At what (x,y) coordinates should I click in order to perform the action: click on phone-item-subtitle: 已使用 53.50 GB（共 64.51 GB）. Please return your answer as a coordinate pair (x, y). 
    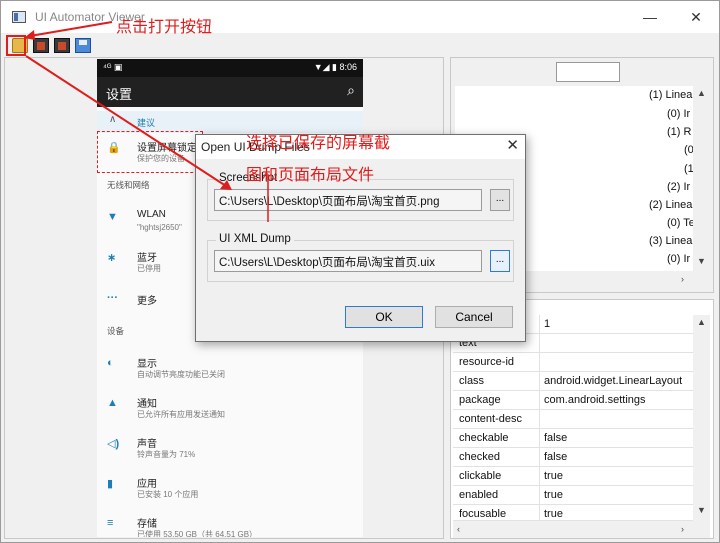
    Looking at the image, I should click on (197, 533).